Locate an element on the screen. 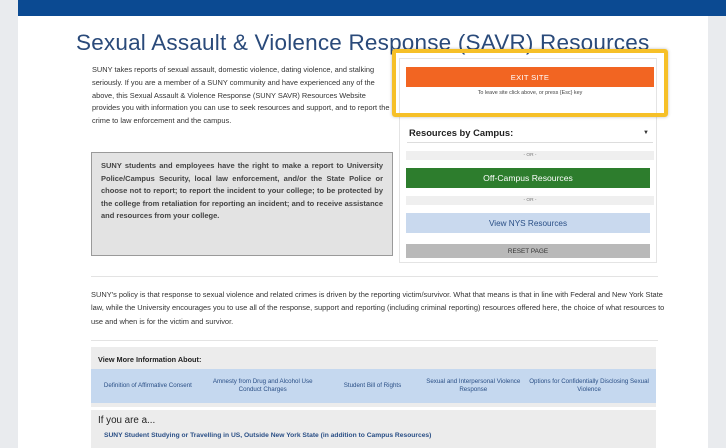 The width and height of the screenshot is (726, 448). exit-highlight-frame is located at coordinates (530, 83).